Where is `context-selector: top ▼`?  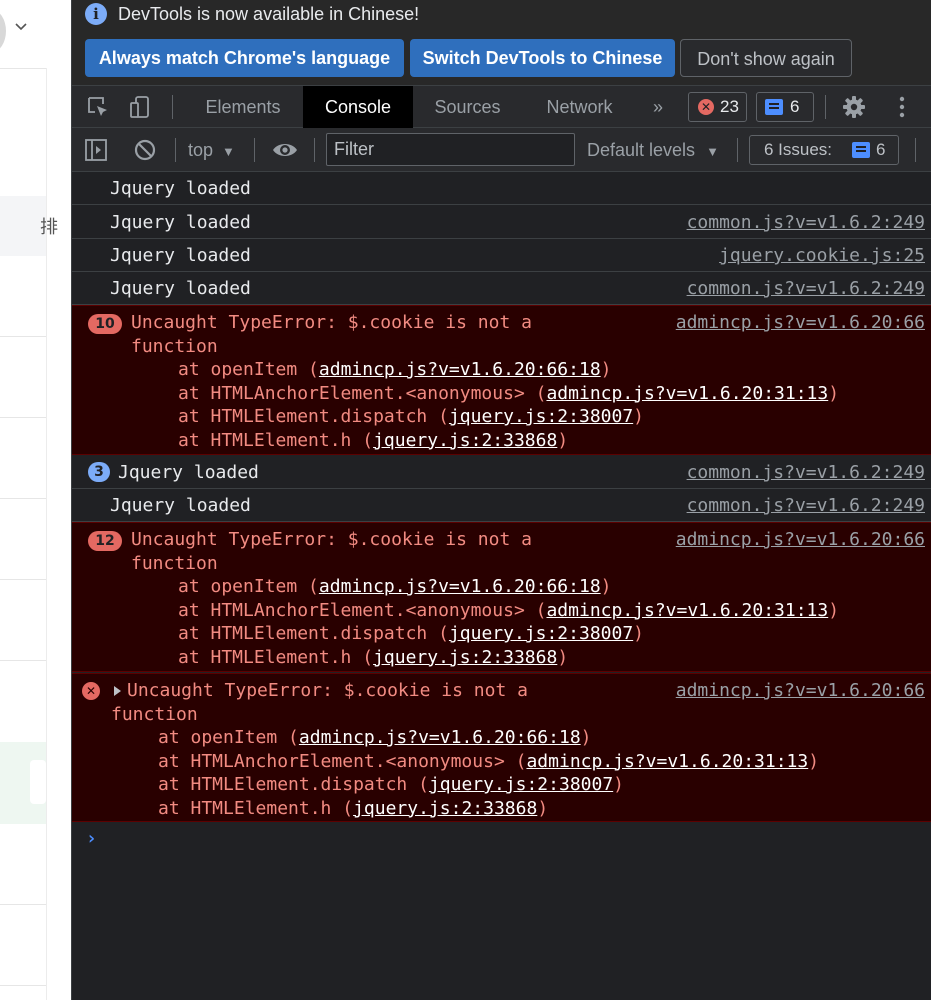 context-selector: top ▼ is located at coordinates (211, 150).